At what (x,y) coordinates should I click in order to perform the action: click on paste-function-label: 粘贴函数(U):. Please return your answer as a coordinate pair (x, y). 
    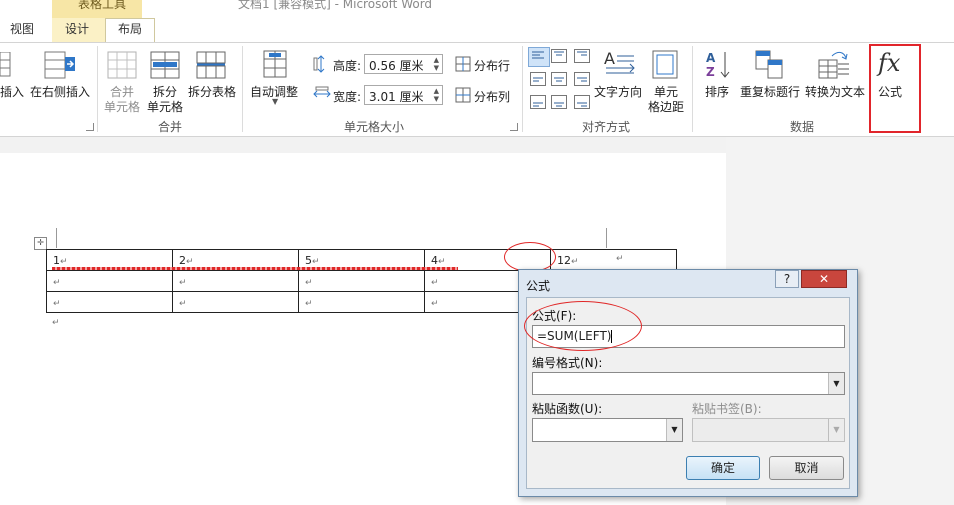
    Looking at the image, I should click on (567, 409).